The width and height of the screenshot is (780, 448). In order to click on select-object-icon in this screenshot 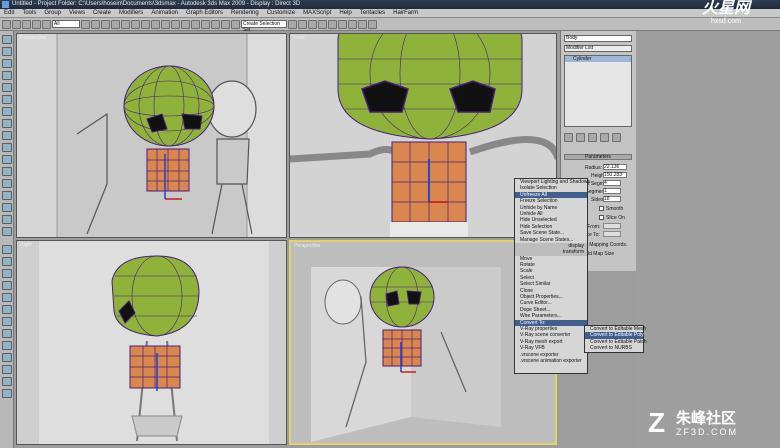, I will do `click(85, 24)`.